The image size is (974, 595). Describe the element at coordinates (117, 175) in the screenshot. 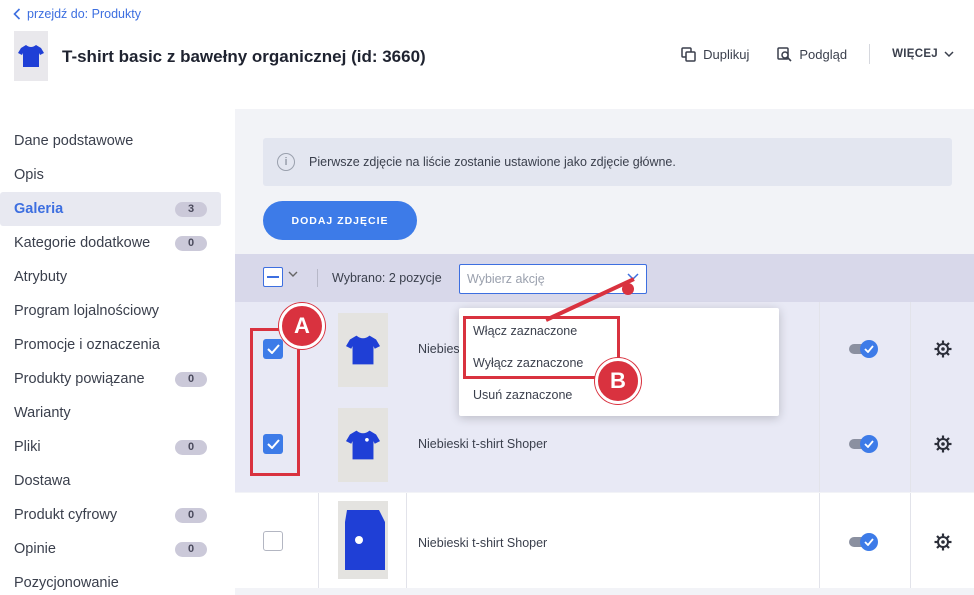

I see `sidebar-item-description: Opis` at that location.